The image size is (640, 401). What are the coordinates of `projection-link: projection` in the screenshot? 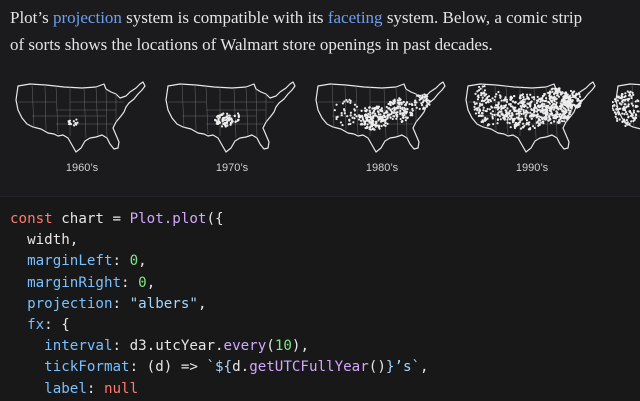 It's located at (87, 17).